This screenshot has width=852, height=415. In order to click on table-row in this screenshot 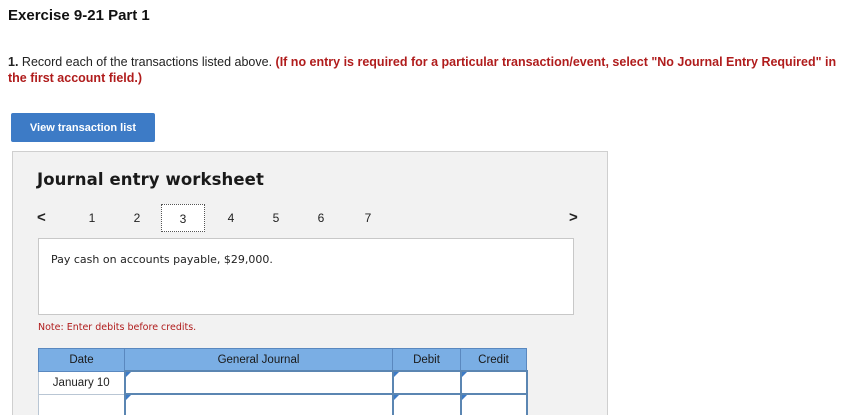, I will do `click(283, 404)`.